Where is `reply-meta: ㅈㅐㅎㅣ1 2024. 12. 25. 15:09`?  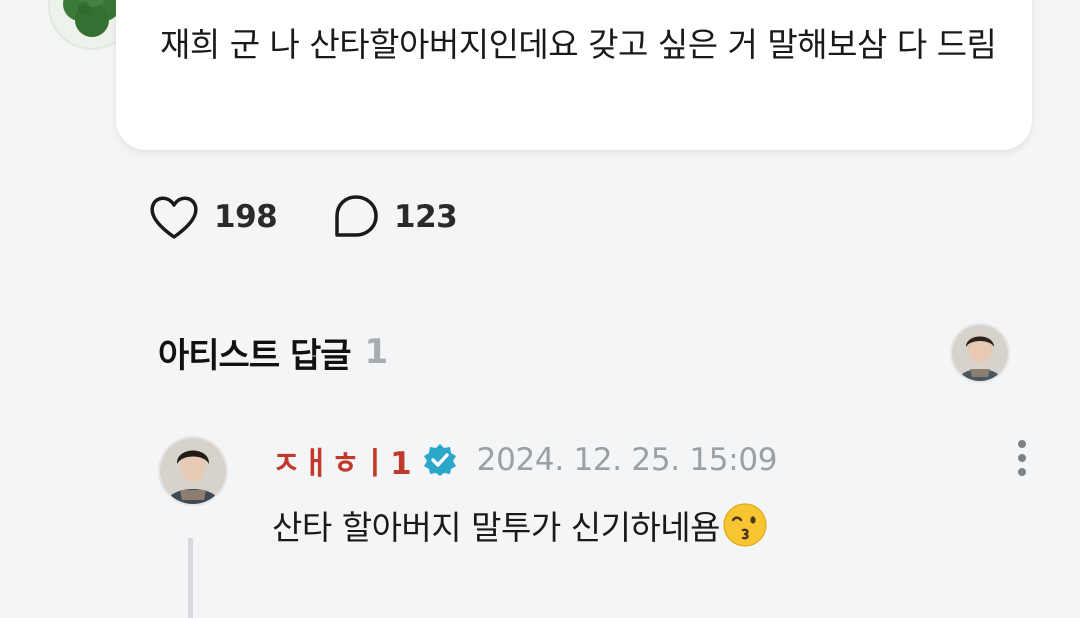 reply-meta: ㅈㅐㅎㅣ1 2024. 12. 25. 15:09 is located at coordinates (525, 460).